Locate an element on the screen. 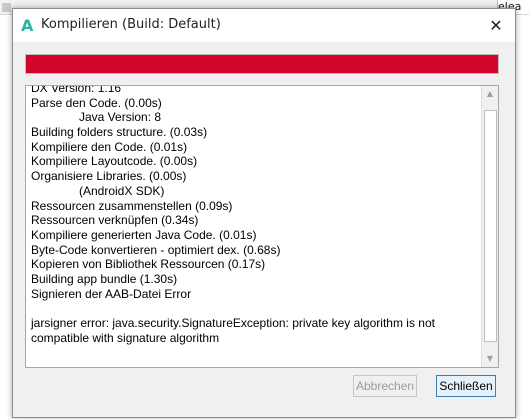 Image resolution: width=529 pixels, height=419 pixels. compile-progress-bar is located at coordinates (262, 64).